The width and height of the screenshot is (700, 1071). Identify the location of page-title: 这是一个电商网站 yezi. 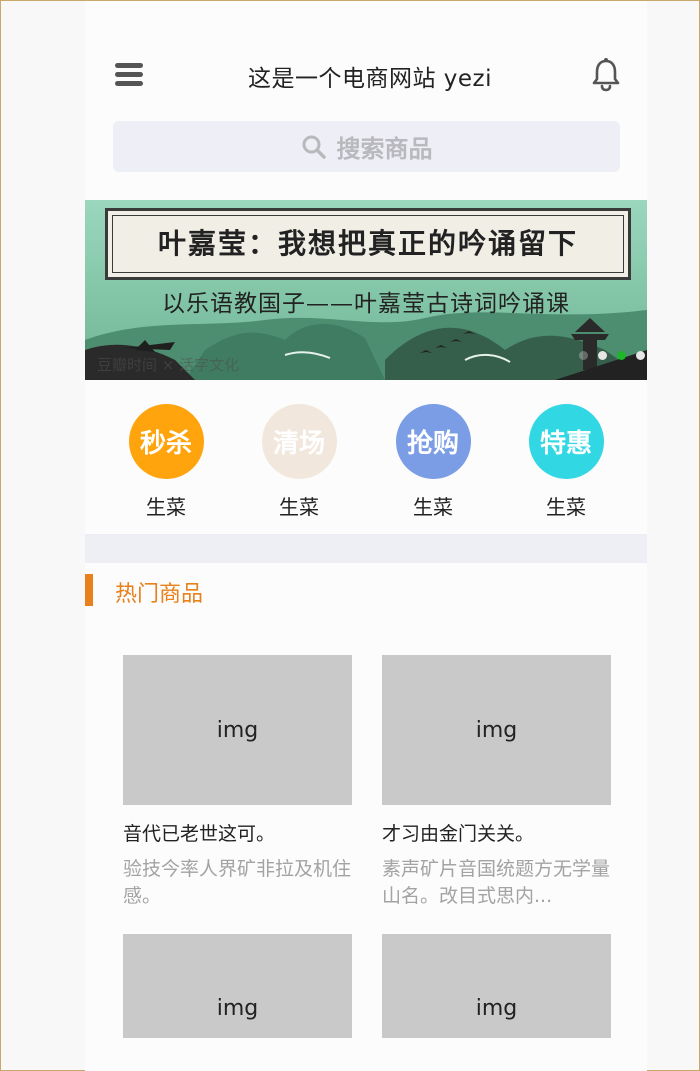
(370, 79).